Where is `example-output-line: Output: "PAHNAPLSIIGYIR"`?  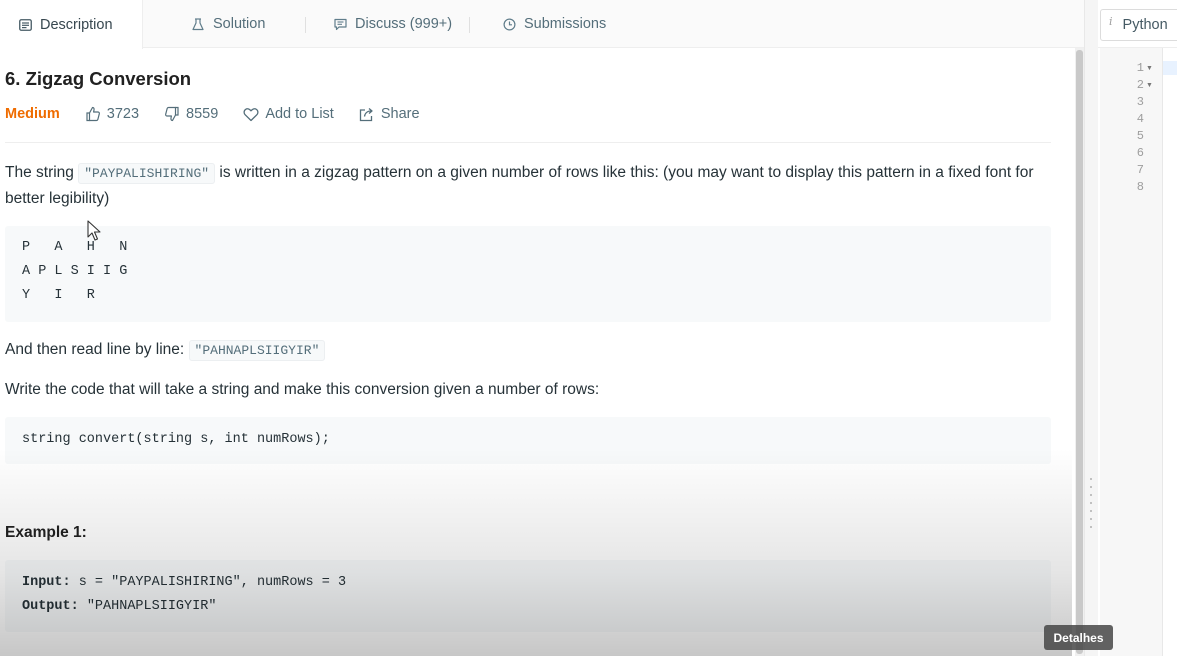
example-output-line: Output: "PAHNAPLSIIGYIR" is located at coordinates (536, 607).